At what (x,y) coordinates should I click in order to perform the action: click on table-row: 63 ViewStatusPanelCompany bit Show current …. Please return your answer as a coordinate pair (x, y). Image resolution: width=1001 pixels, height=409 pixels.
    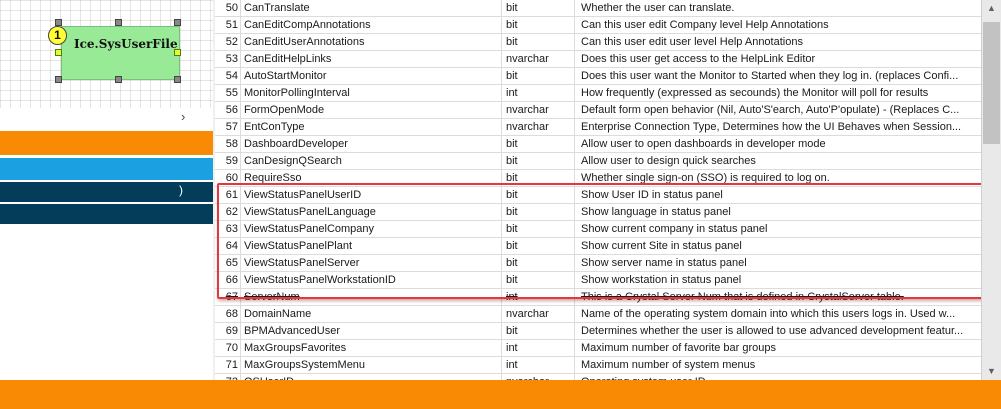
    Looking at the image, I should click on (598, 229).